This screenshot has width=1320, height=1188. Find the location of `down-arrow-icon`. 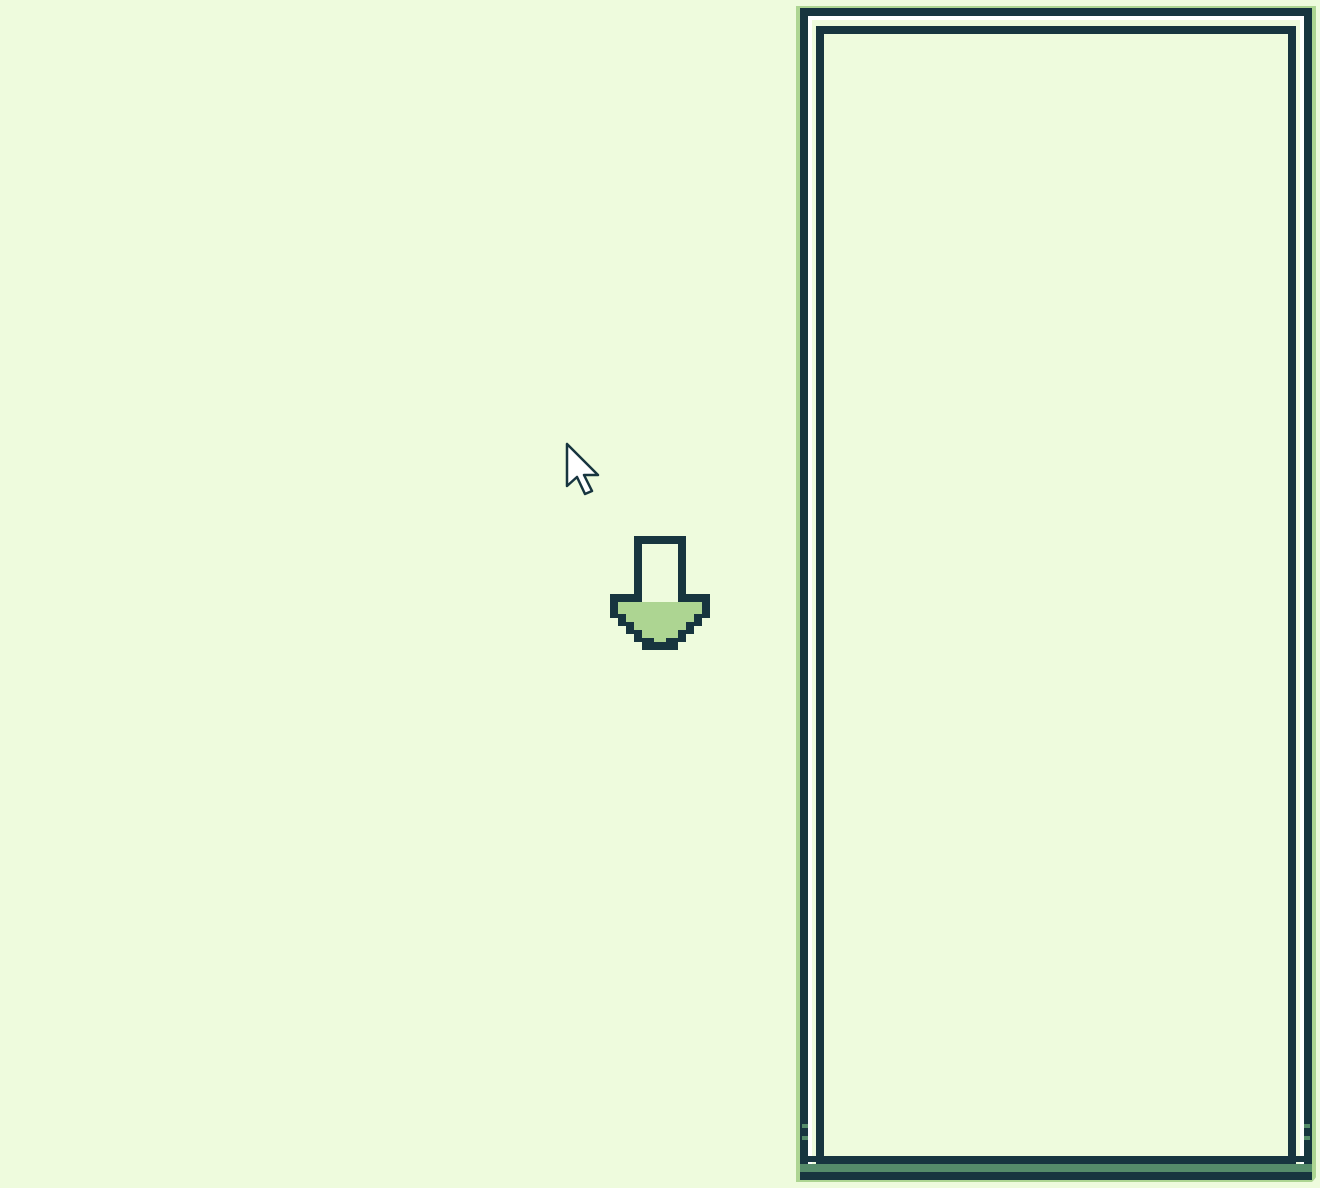

down-arrow-icon is located at coordinates (660, 594).